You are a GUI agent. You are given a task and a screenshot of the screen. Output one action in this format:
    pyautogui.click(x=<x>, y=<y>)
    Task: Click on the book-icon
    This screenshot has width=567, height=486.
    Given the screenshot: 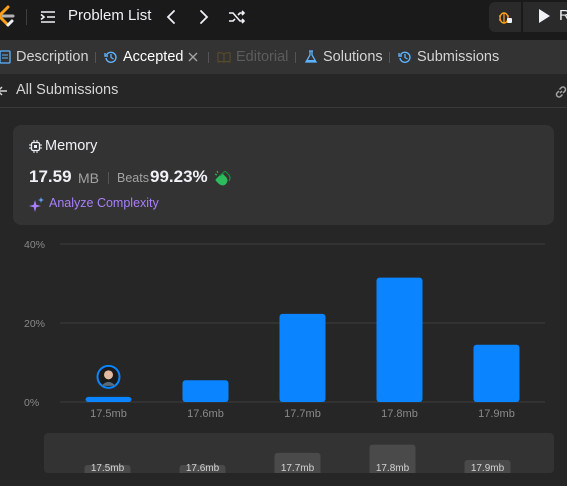 What is the action you would take?
    pyautogui.click(x=224, y=57)
    